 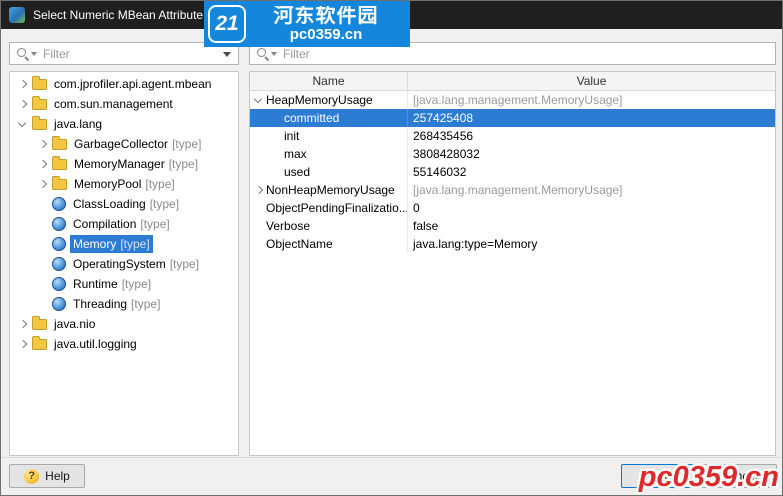 What do you see at coordinates (109, 204) in the screenshot?
I see `tree-item-label: ClassLoading` at bounding box center [109, 204].